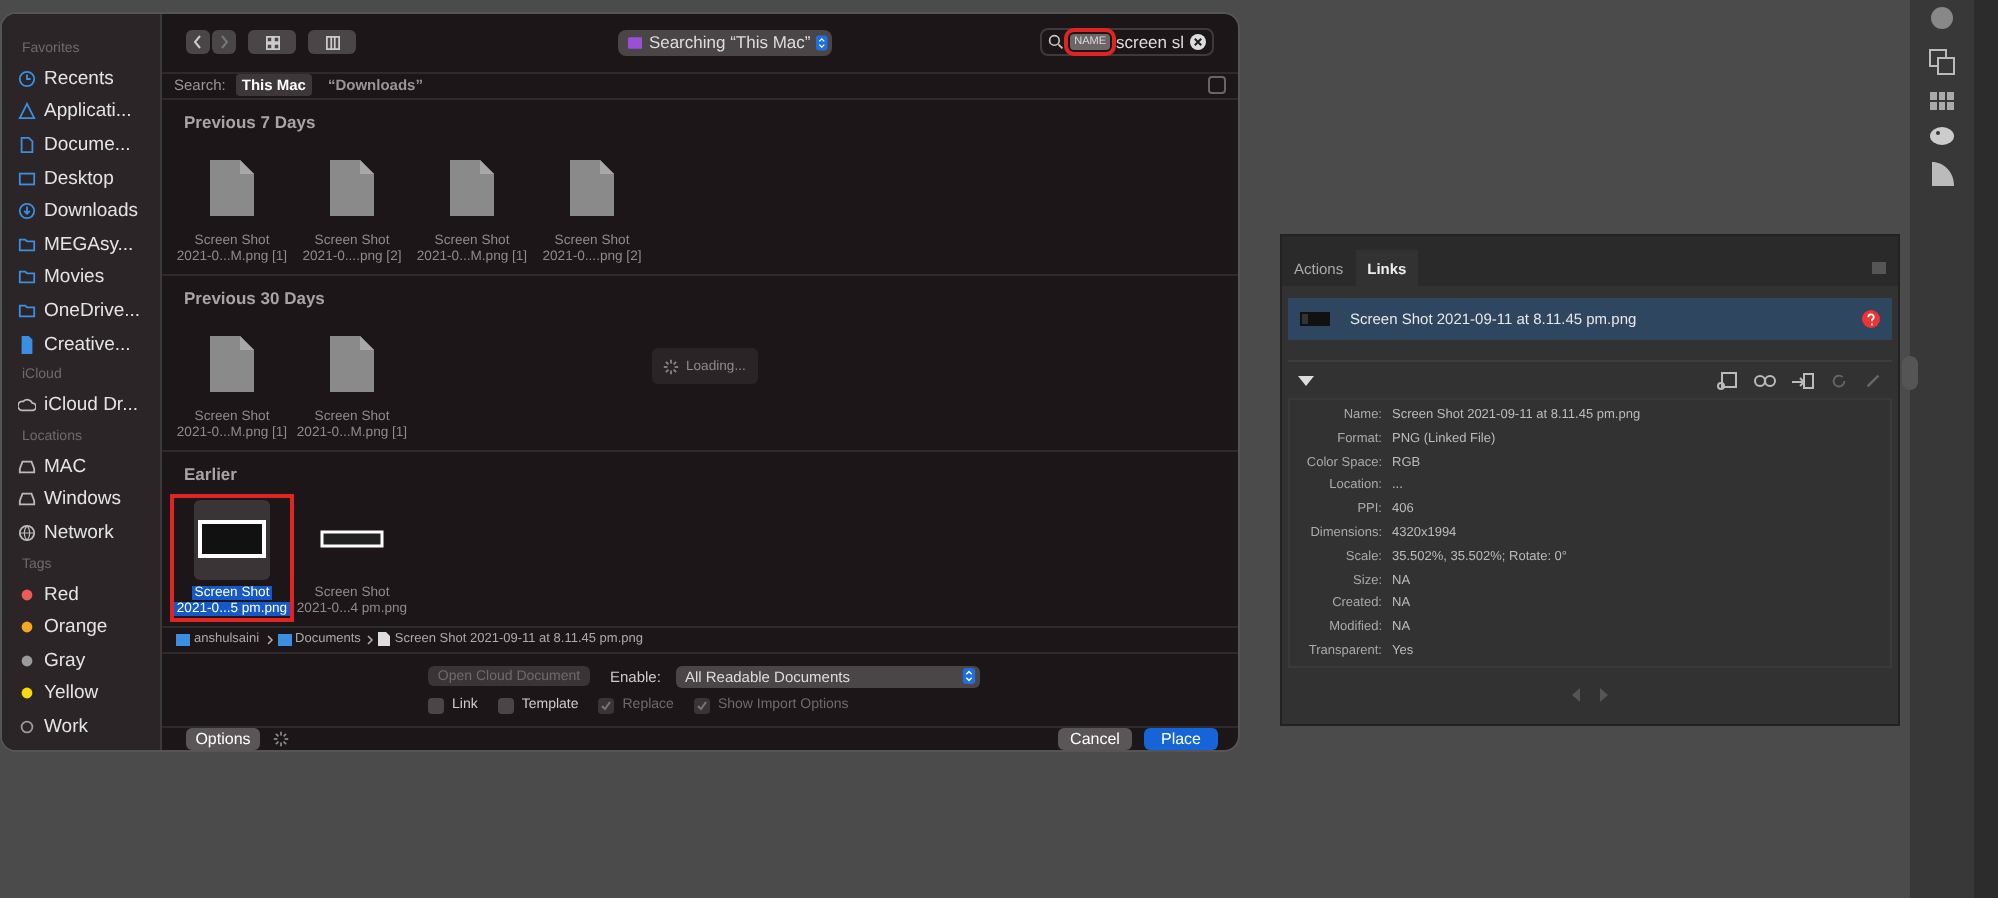 This screenshot has width=1998, height=898. I want to click on location-popup: Searching “This Mac”, so click(725, 42).